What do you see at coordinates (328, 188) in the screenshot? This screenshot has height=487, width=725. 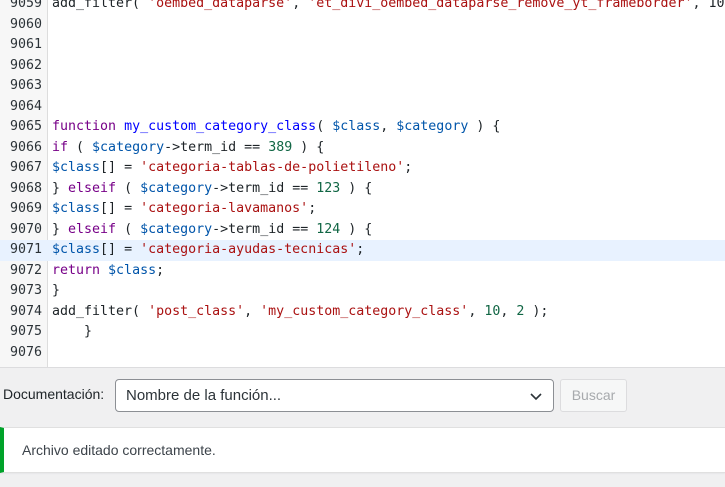 I see `code-token: 123` at bounding box center [328, 188].